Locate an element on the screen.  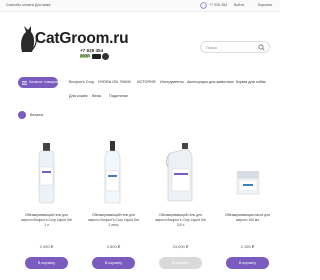
breadcrumb: Каталог is located at coordinates (37, 115).